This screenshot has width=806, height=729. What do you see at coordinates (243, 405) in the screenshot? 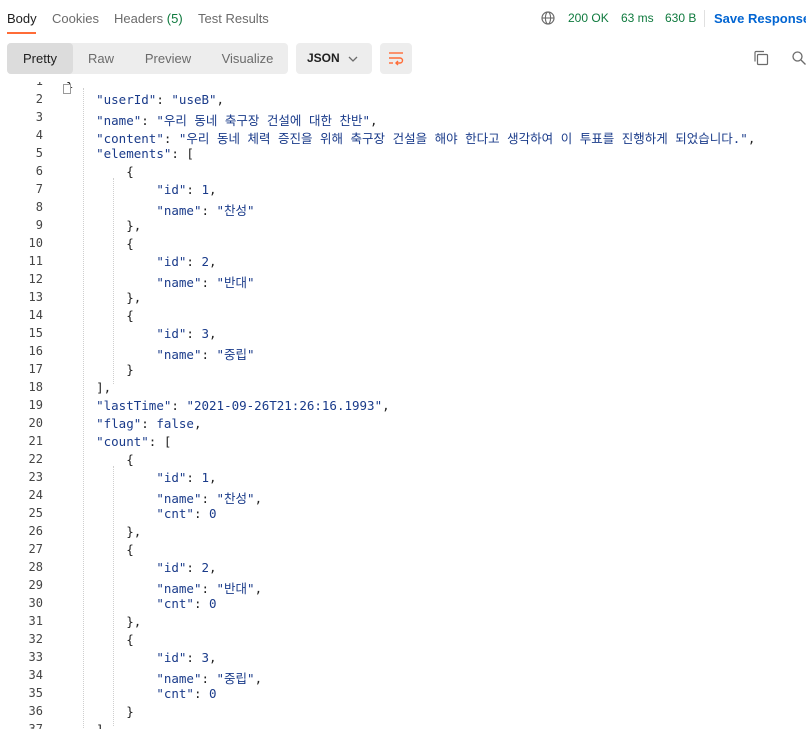
I see `code-line: "lastTime": "2021-09-26T21:26:16.1993",` at bounding box center [243, 405].